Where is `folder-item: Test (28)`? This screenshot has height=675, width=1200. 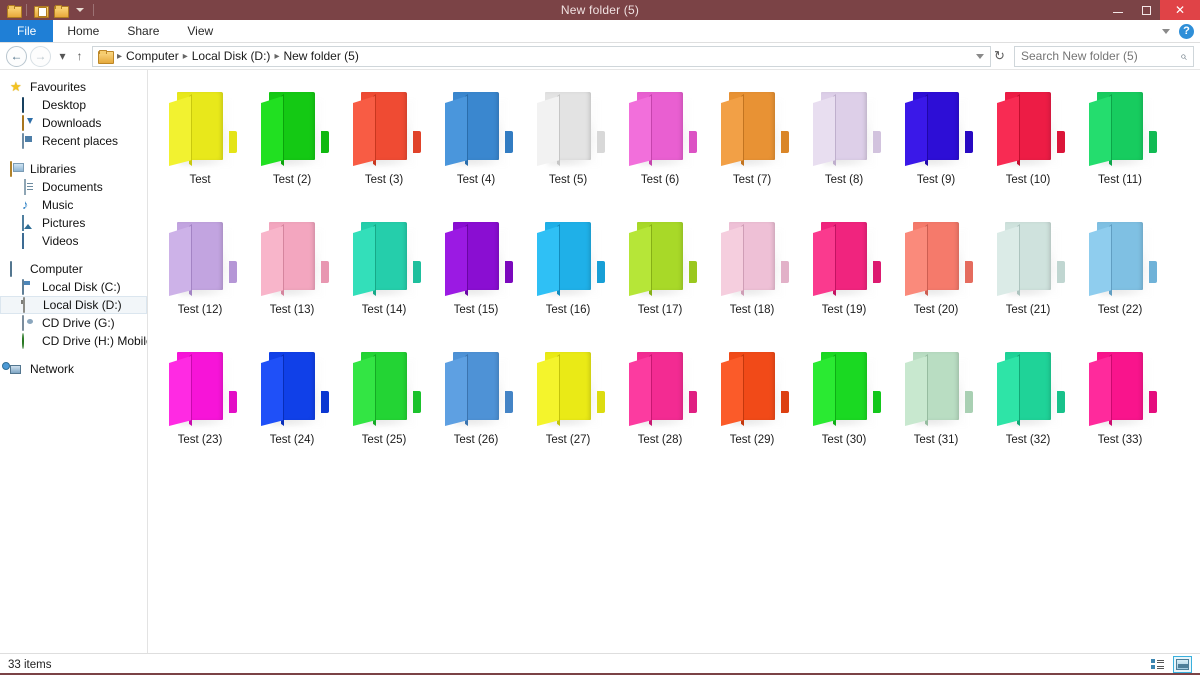
folder-item: Test (28) is located at coordinates (660, 405).